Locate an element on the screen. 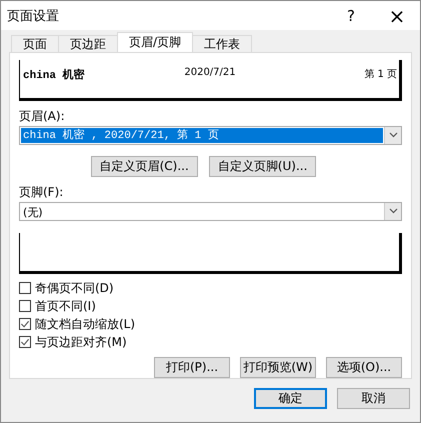 The width and height of the screenshot is (421, 423). checkbox-label: 首页不同(I) is located at coordinates (65, 306).